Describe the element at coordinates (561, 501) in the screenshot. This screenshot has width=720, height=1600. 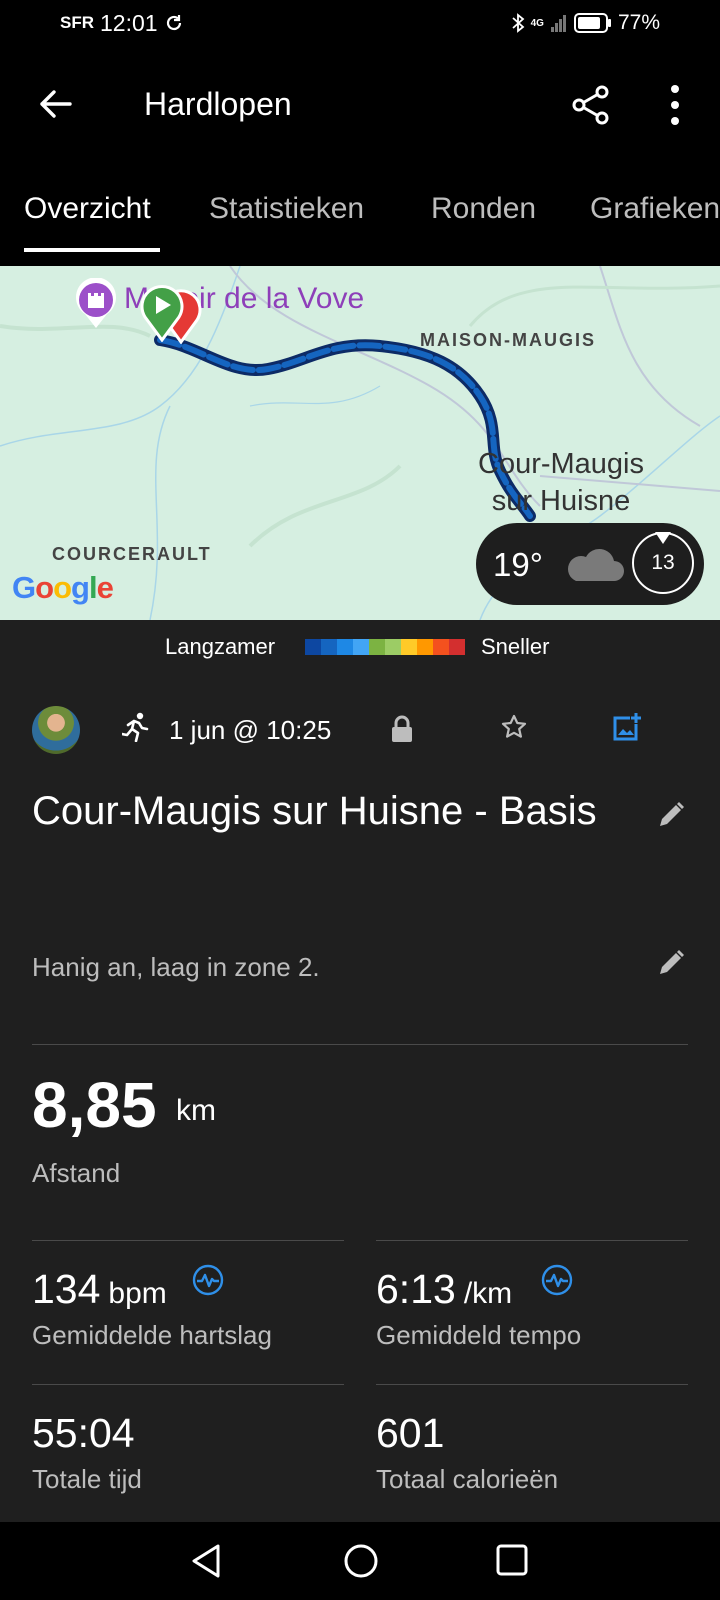
I see `town-label-line2: sur Huisne` at that location.